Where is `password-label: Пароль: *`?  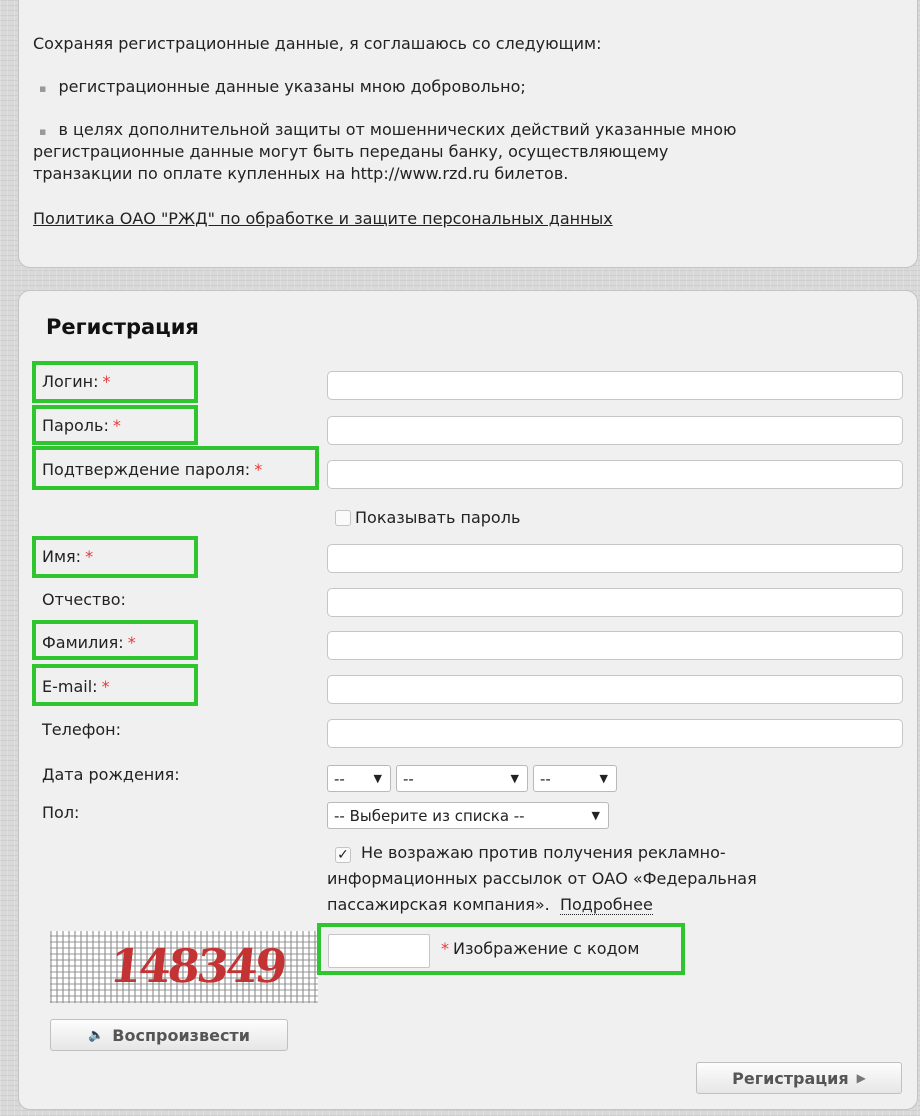
password-label: Пароль: * is located at coordinates (81, 426).